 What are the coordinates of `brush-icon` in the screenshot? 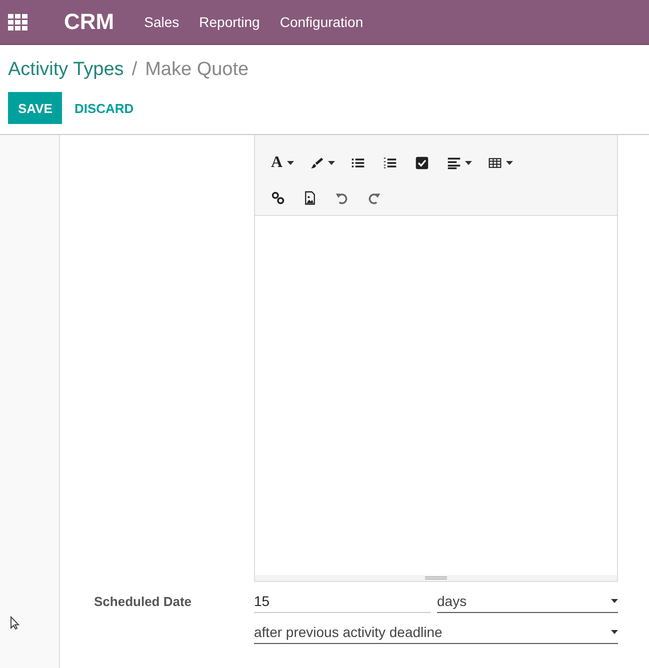 It's located at (317, 163).